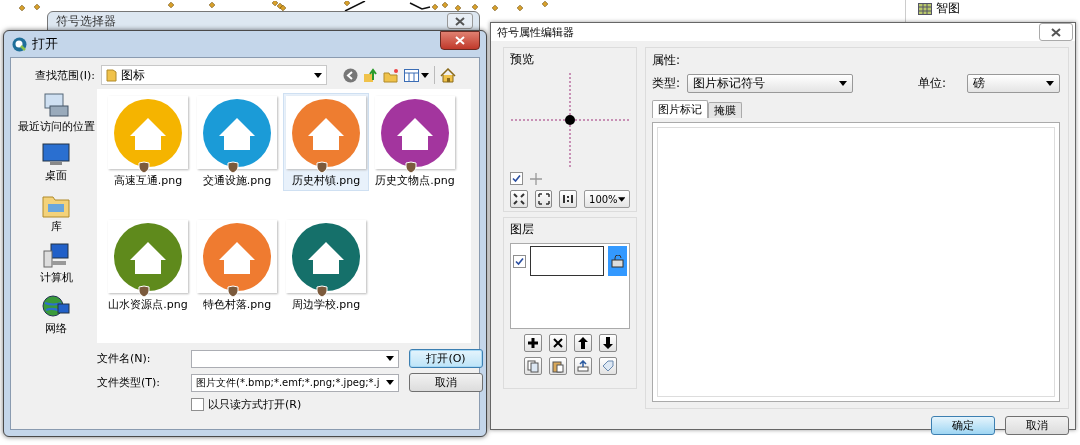 The height and width of the screenshot is (445, 1080). What do you see at coordinates (370, 75) in the screenshot?
I see `up-folder-icon` at bounding box center [370, 75].